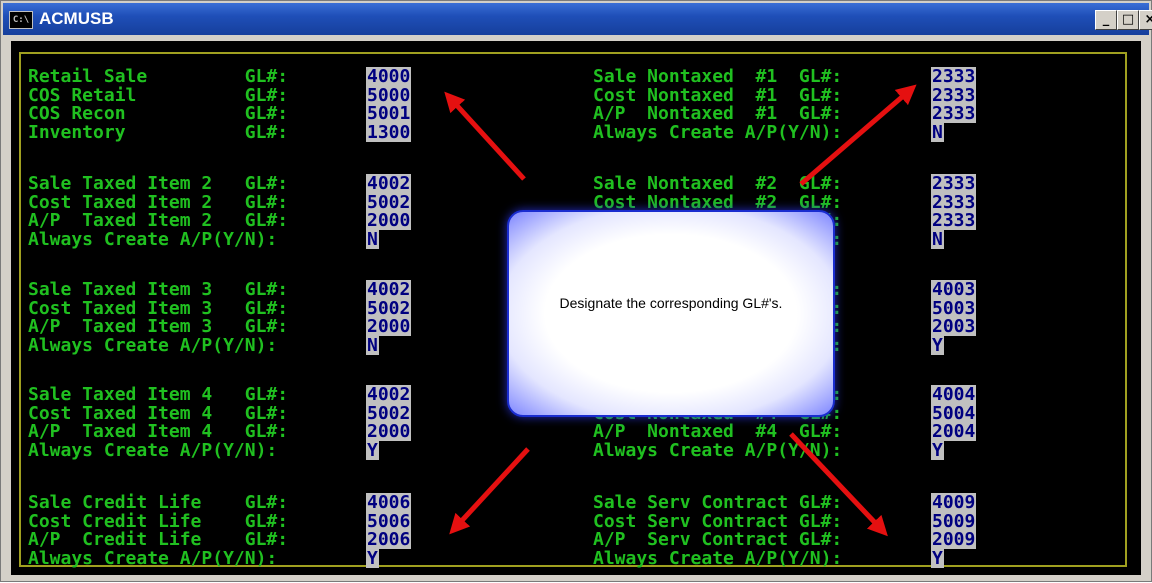 The image size is (1152, 583). Describe the element at coordinates (489, 491) in the screenshot. I see `arrow-down-left` at that location.